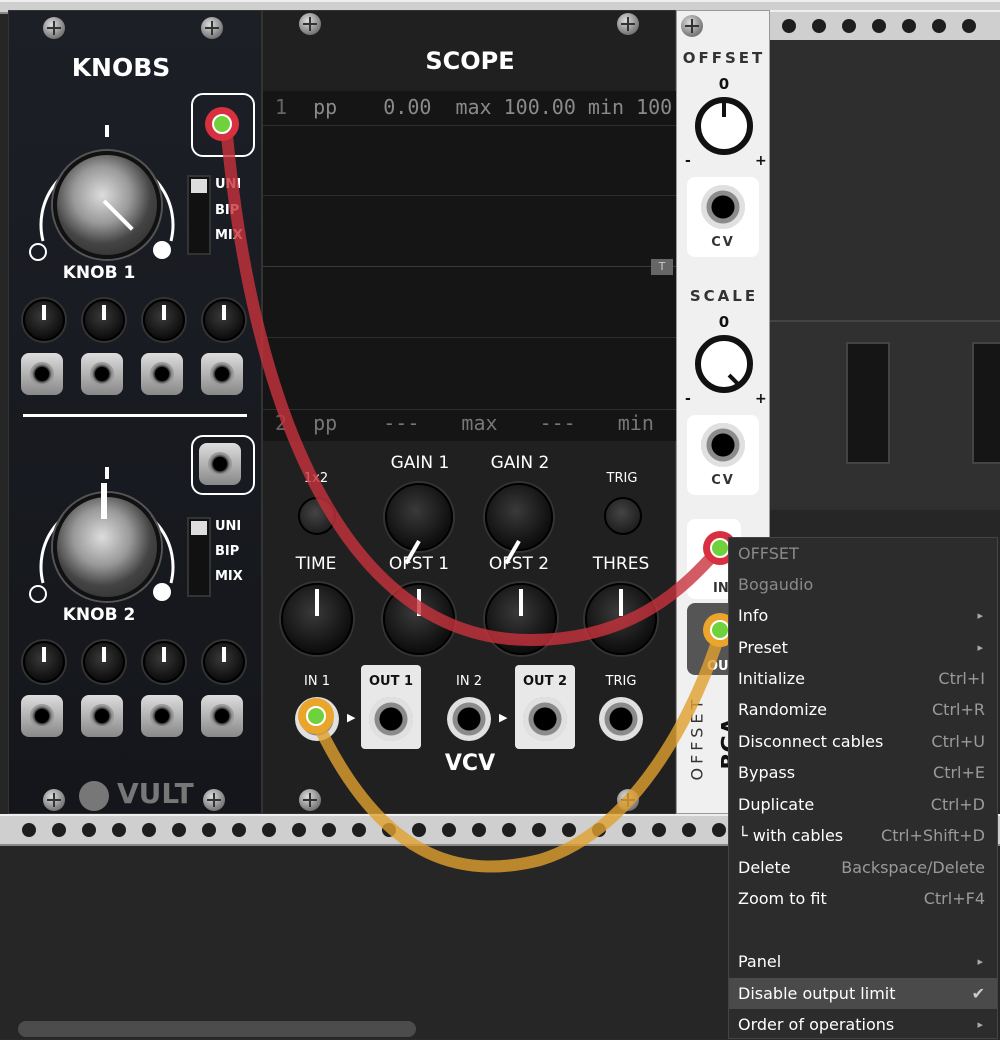  I want to click on label-in1: IN 1, so click(317, 681).